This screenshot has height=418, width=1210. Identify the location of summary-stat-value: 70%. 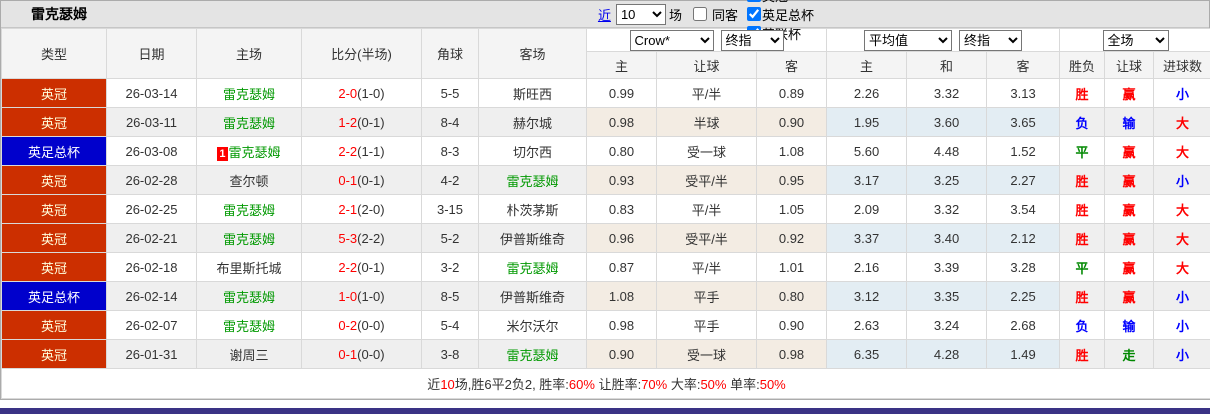
(654, 384).